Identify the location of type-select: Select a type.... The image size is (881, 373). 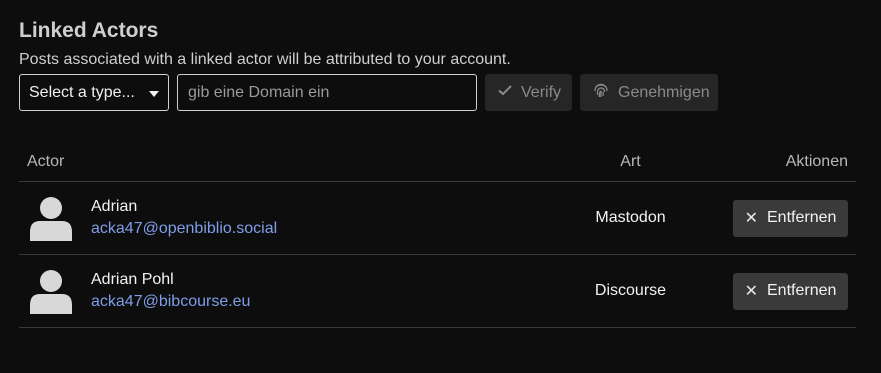
(94, 92).